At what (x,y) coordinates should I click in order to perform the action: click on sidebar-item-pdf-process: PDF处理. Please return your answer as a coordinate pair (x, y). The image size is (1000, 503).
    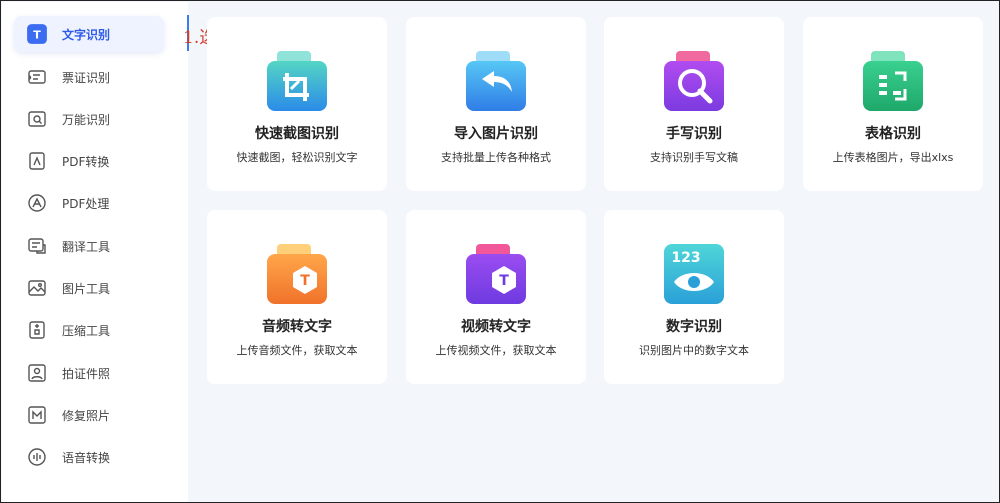
    Looking at the image, I should click on (89, 203).